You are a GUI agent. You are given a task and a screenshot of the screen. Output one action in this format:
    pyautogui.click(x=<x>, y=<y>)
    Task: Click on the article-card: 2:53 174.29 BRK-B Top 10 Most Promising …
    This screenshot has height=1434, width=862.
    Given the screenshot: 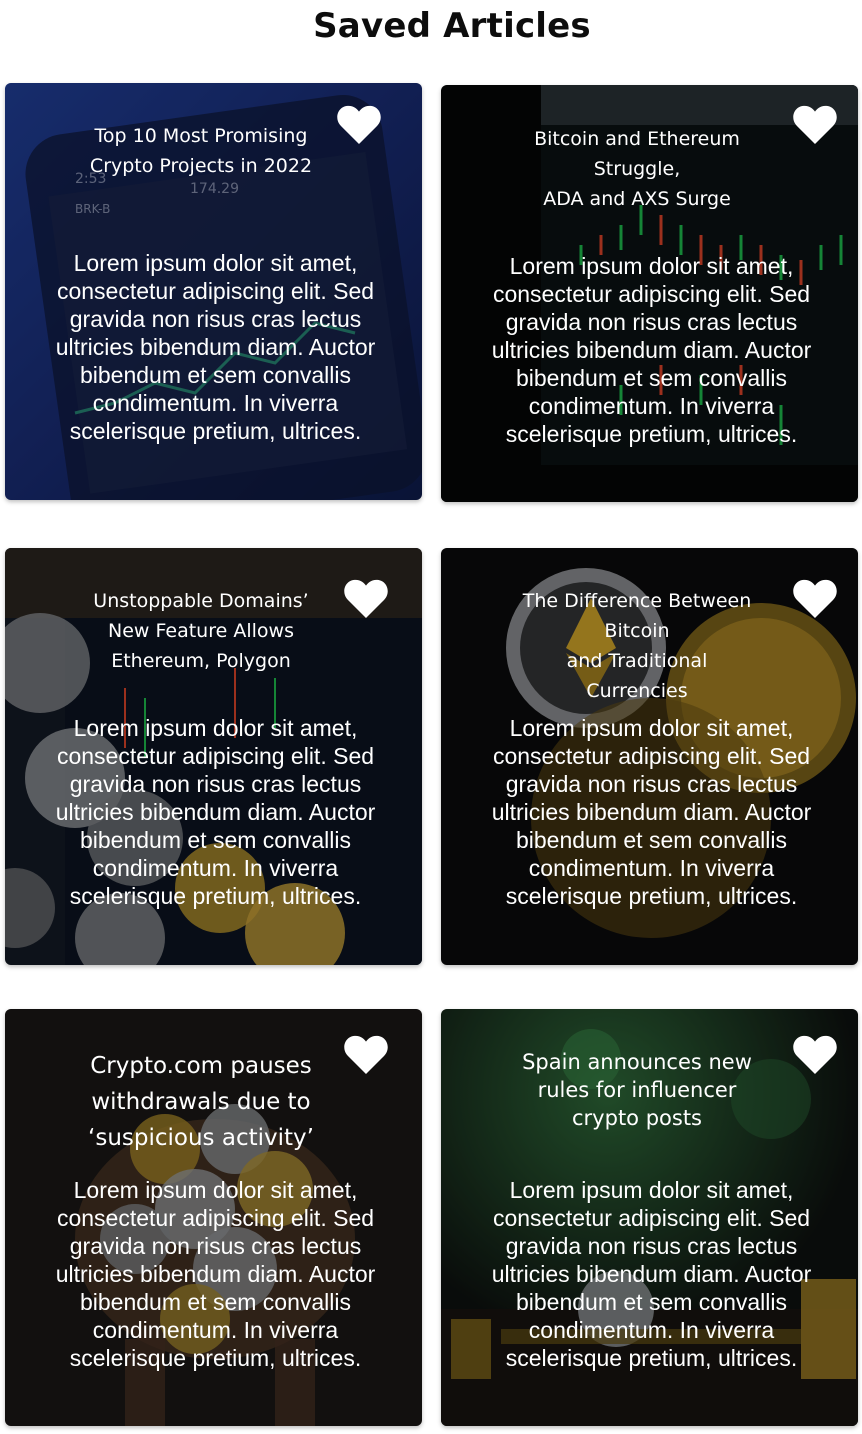 What is the action you would take?
    pyautogui.click(x=213, y=291)
    